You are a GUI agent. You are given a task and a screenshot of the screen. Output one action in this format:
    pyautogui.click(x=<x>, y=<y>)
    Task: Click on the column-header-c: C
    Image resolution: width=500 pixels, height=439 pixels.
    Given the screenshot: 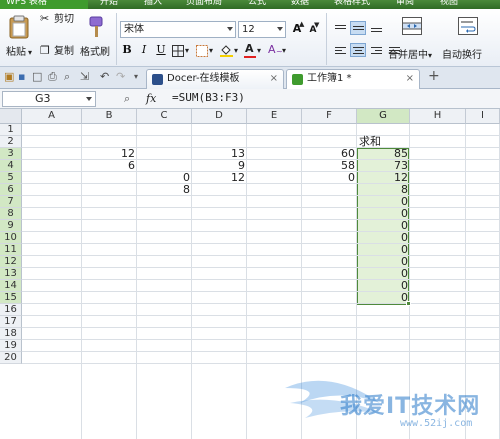 What is the action you would take?
    pyautogui.click(x=164, y=116)
    